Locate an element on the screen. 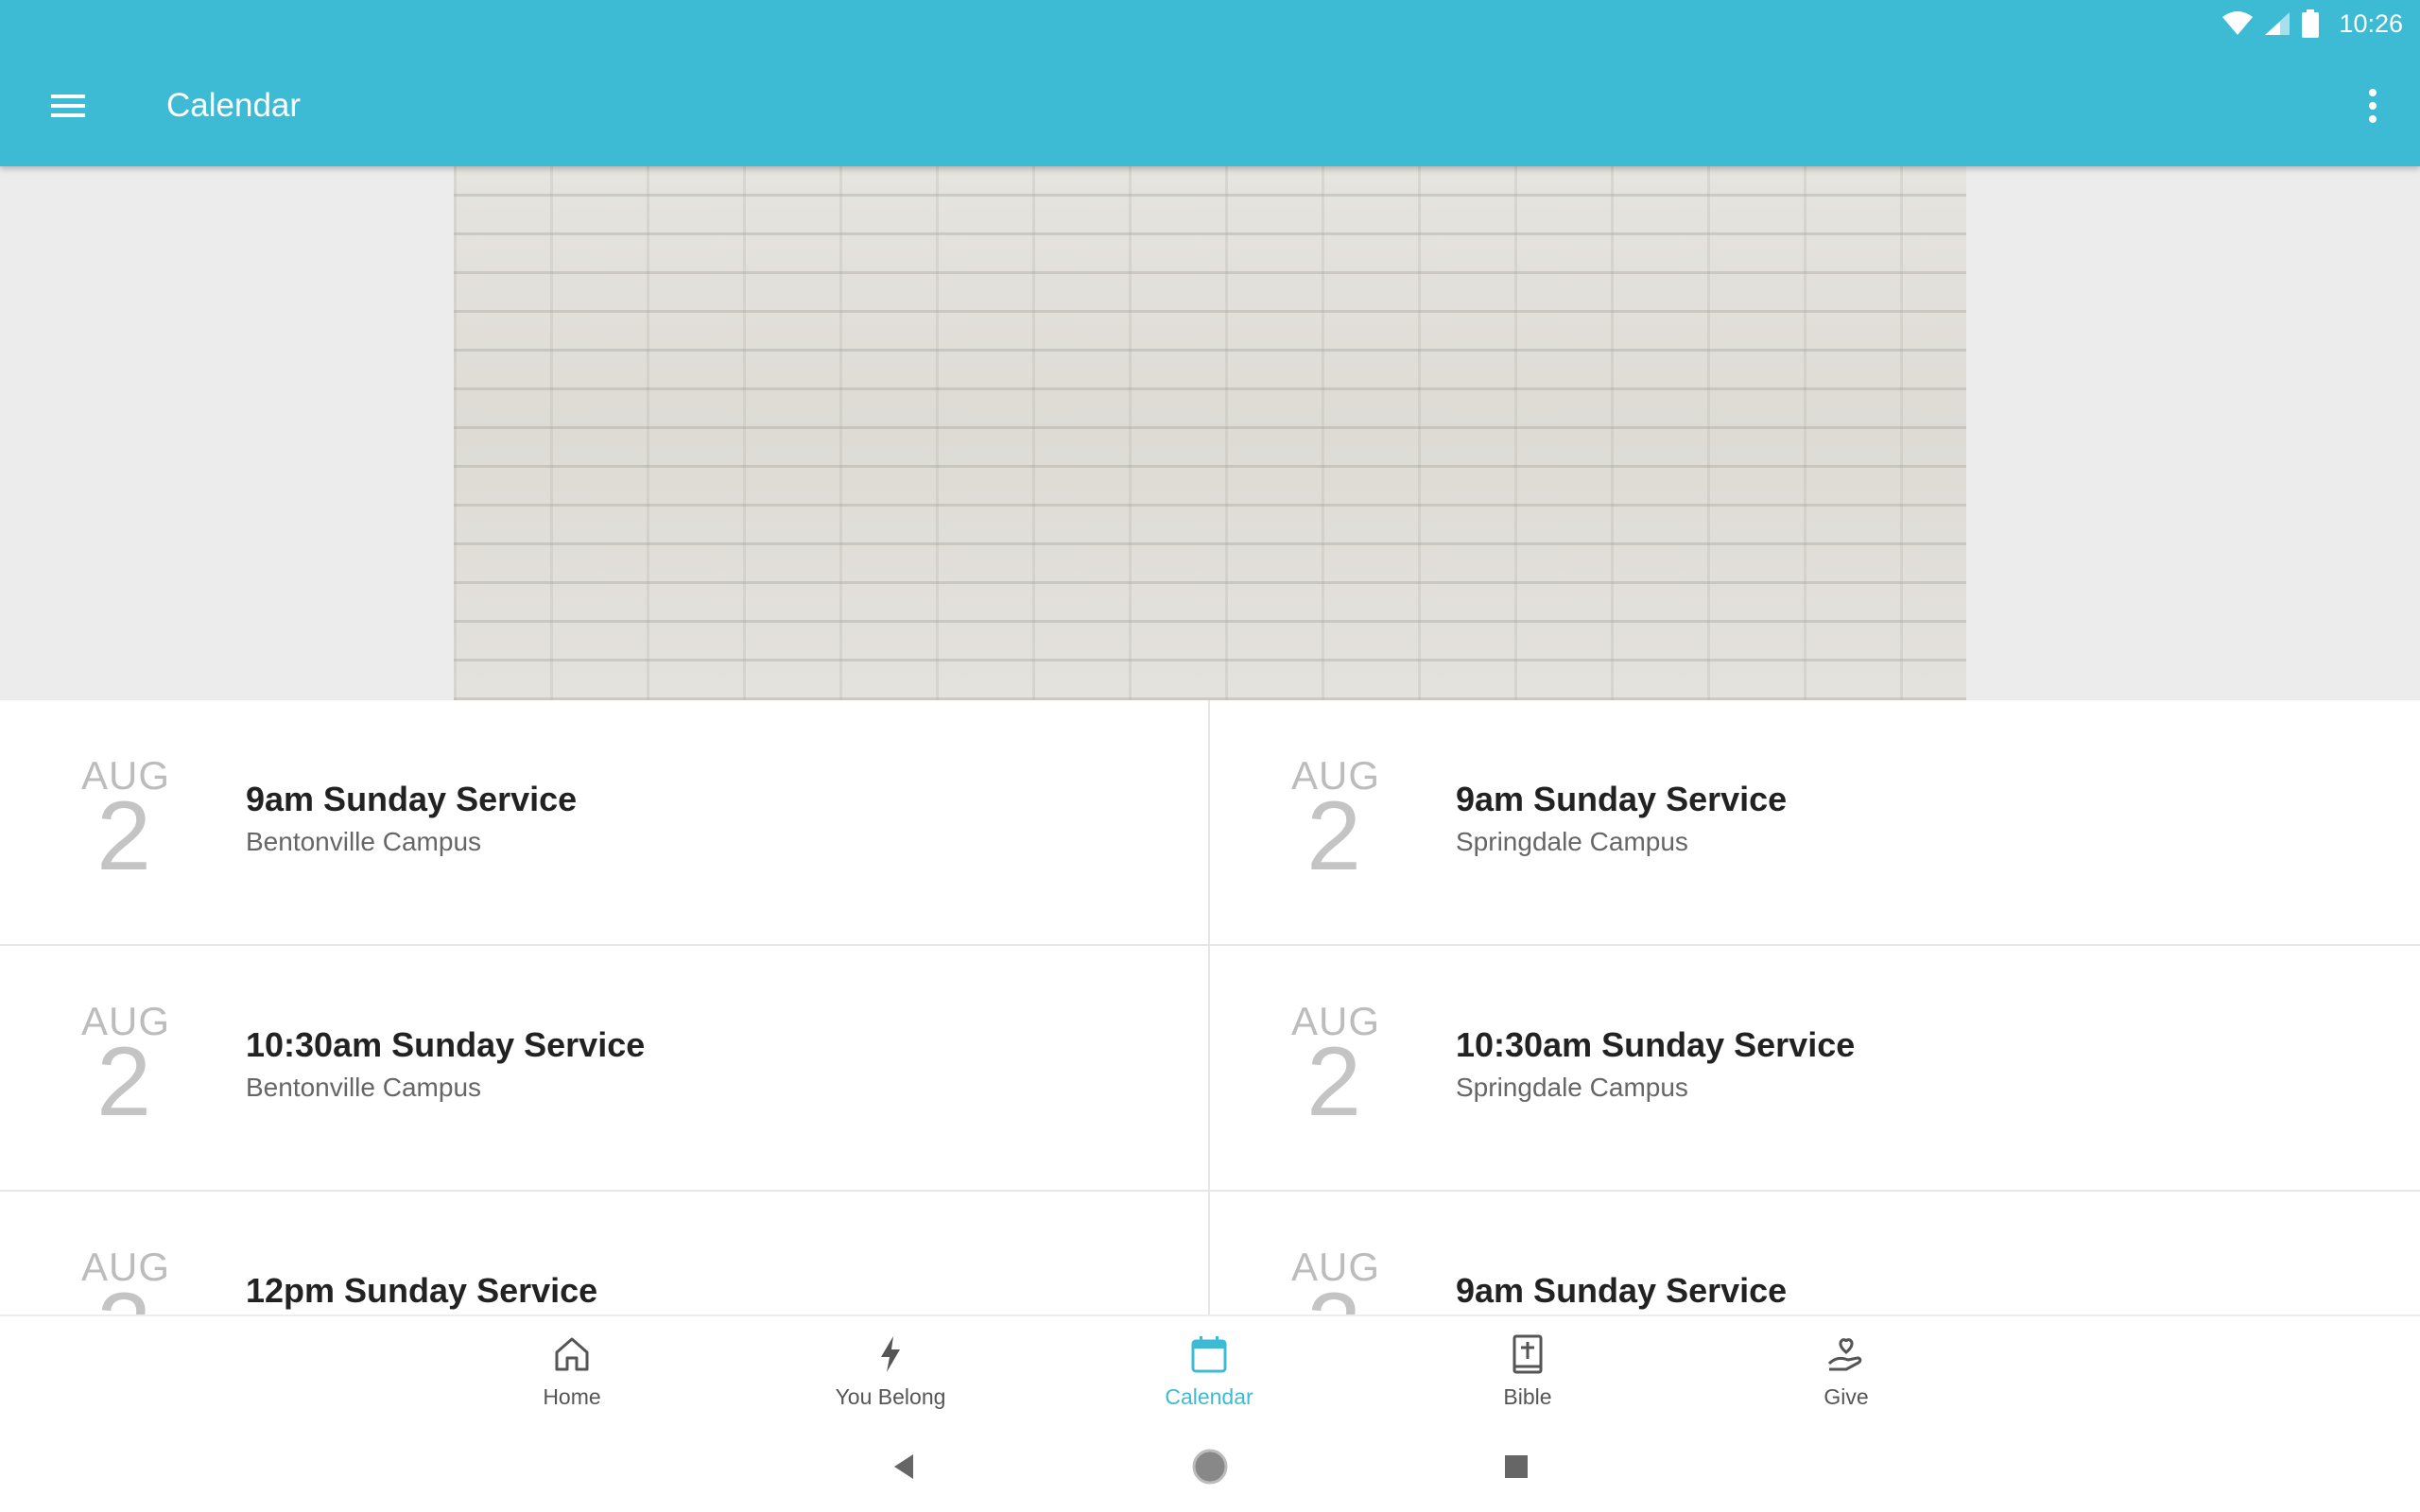  system-back-button is located at coordinates (904, 1466).